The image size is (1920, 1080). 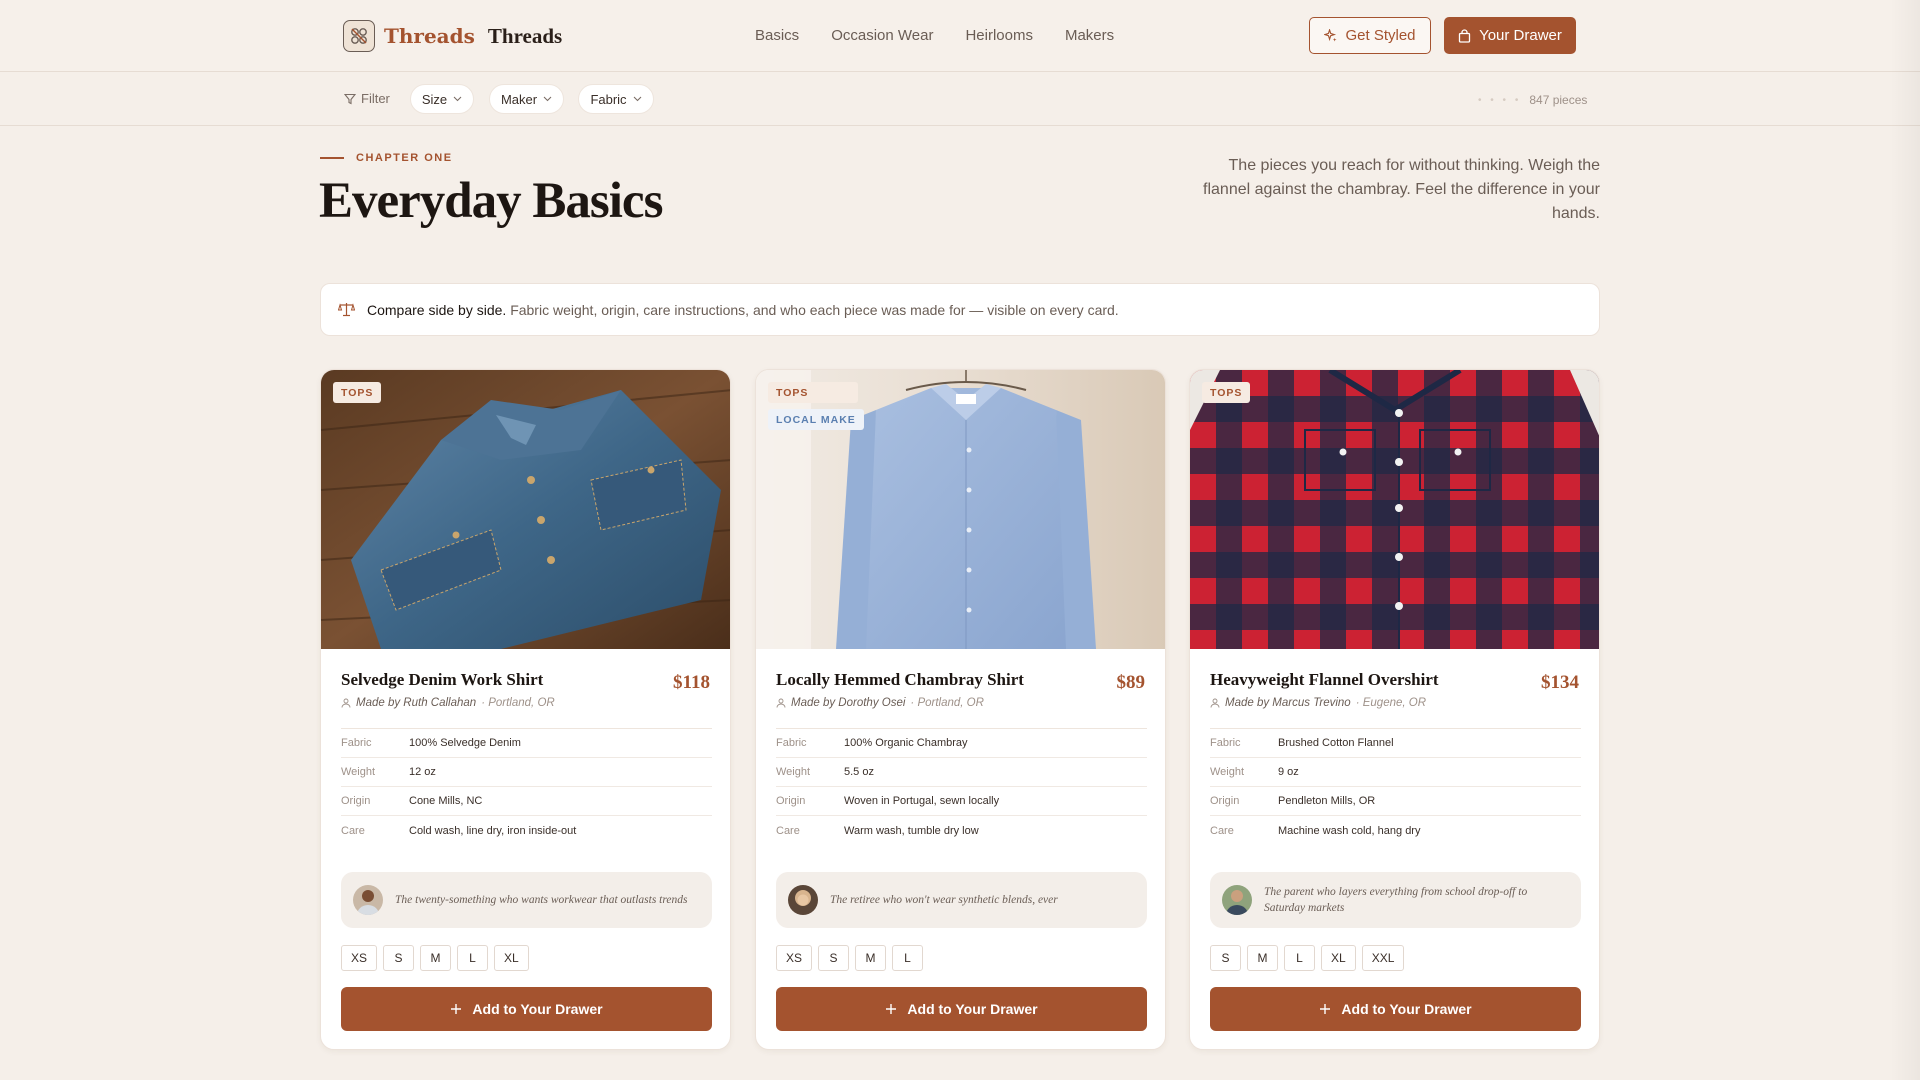 I want to click on funnel-icon, so click(x=350, y=98).